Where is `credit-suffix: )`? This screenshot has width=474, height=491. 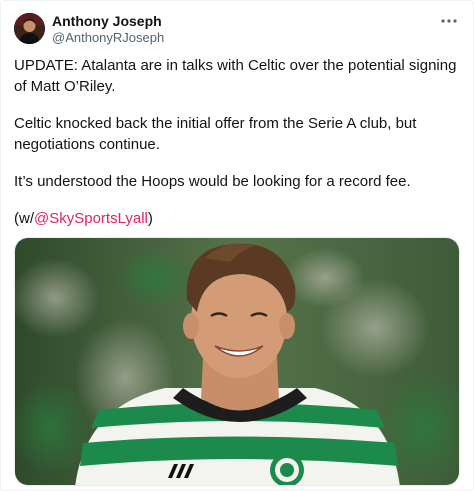 credit-suffix: ) is located at coordinates (150, 218).